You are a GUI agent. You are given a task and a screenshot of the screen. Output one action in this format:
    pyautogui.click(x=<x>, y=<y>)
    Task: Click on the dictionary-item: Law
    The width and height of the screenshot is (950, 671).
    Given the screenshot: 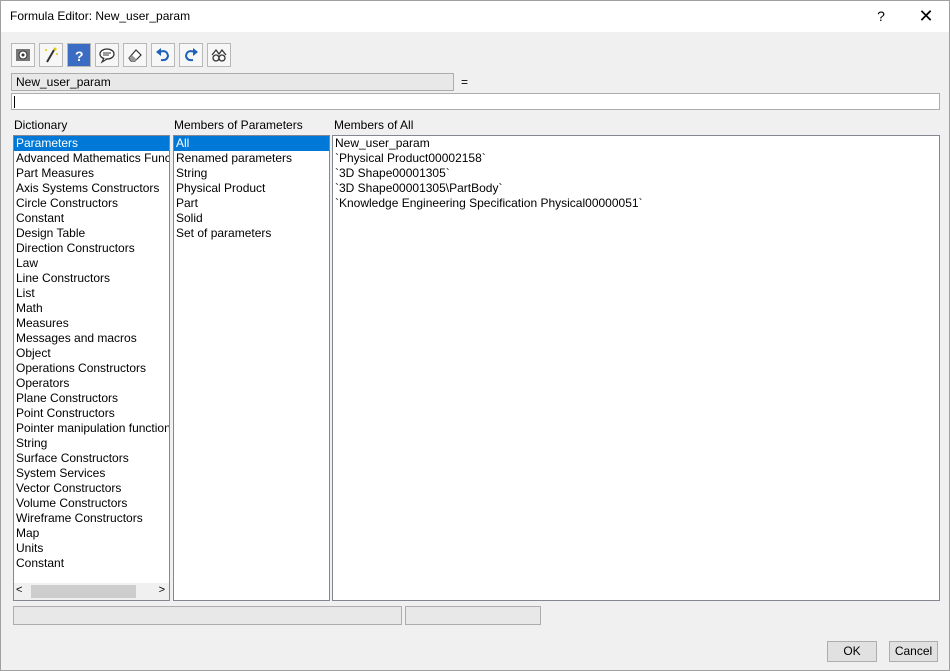 What is the action you would take?
    pyautogui.click(x=91, y=263)
    